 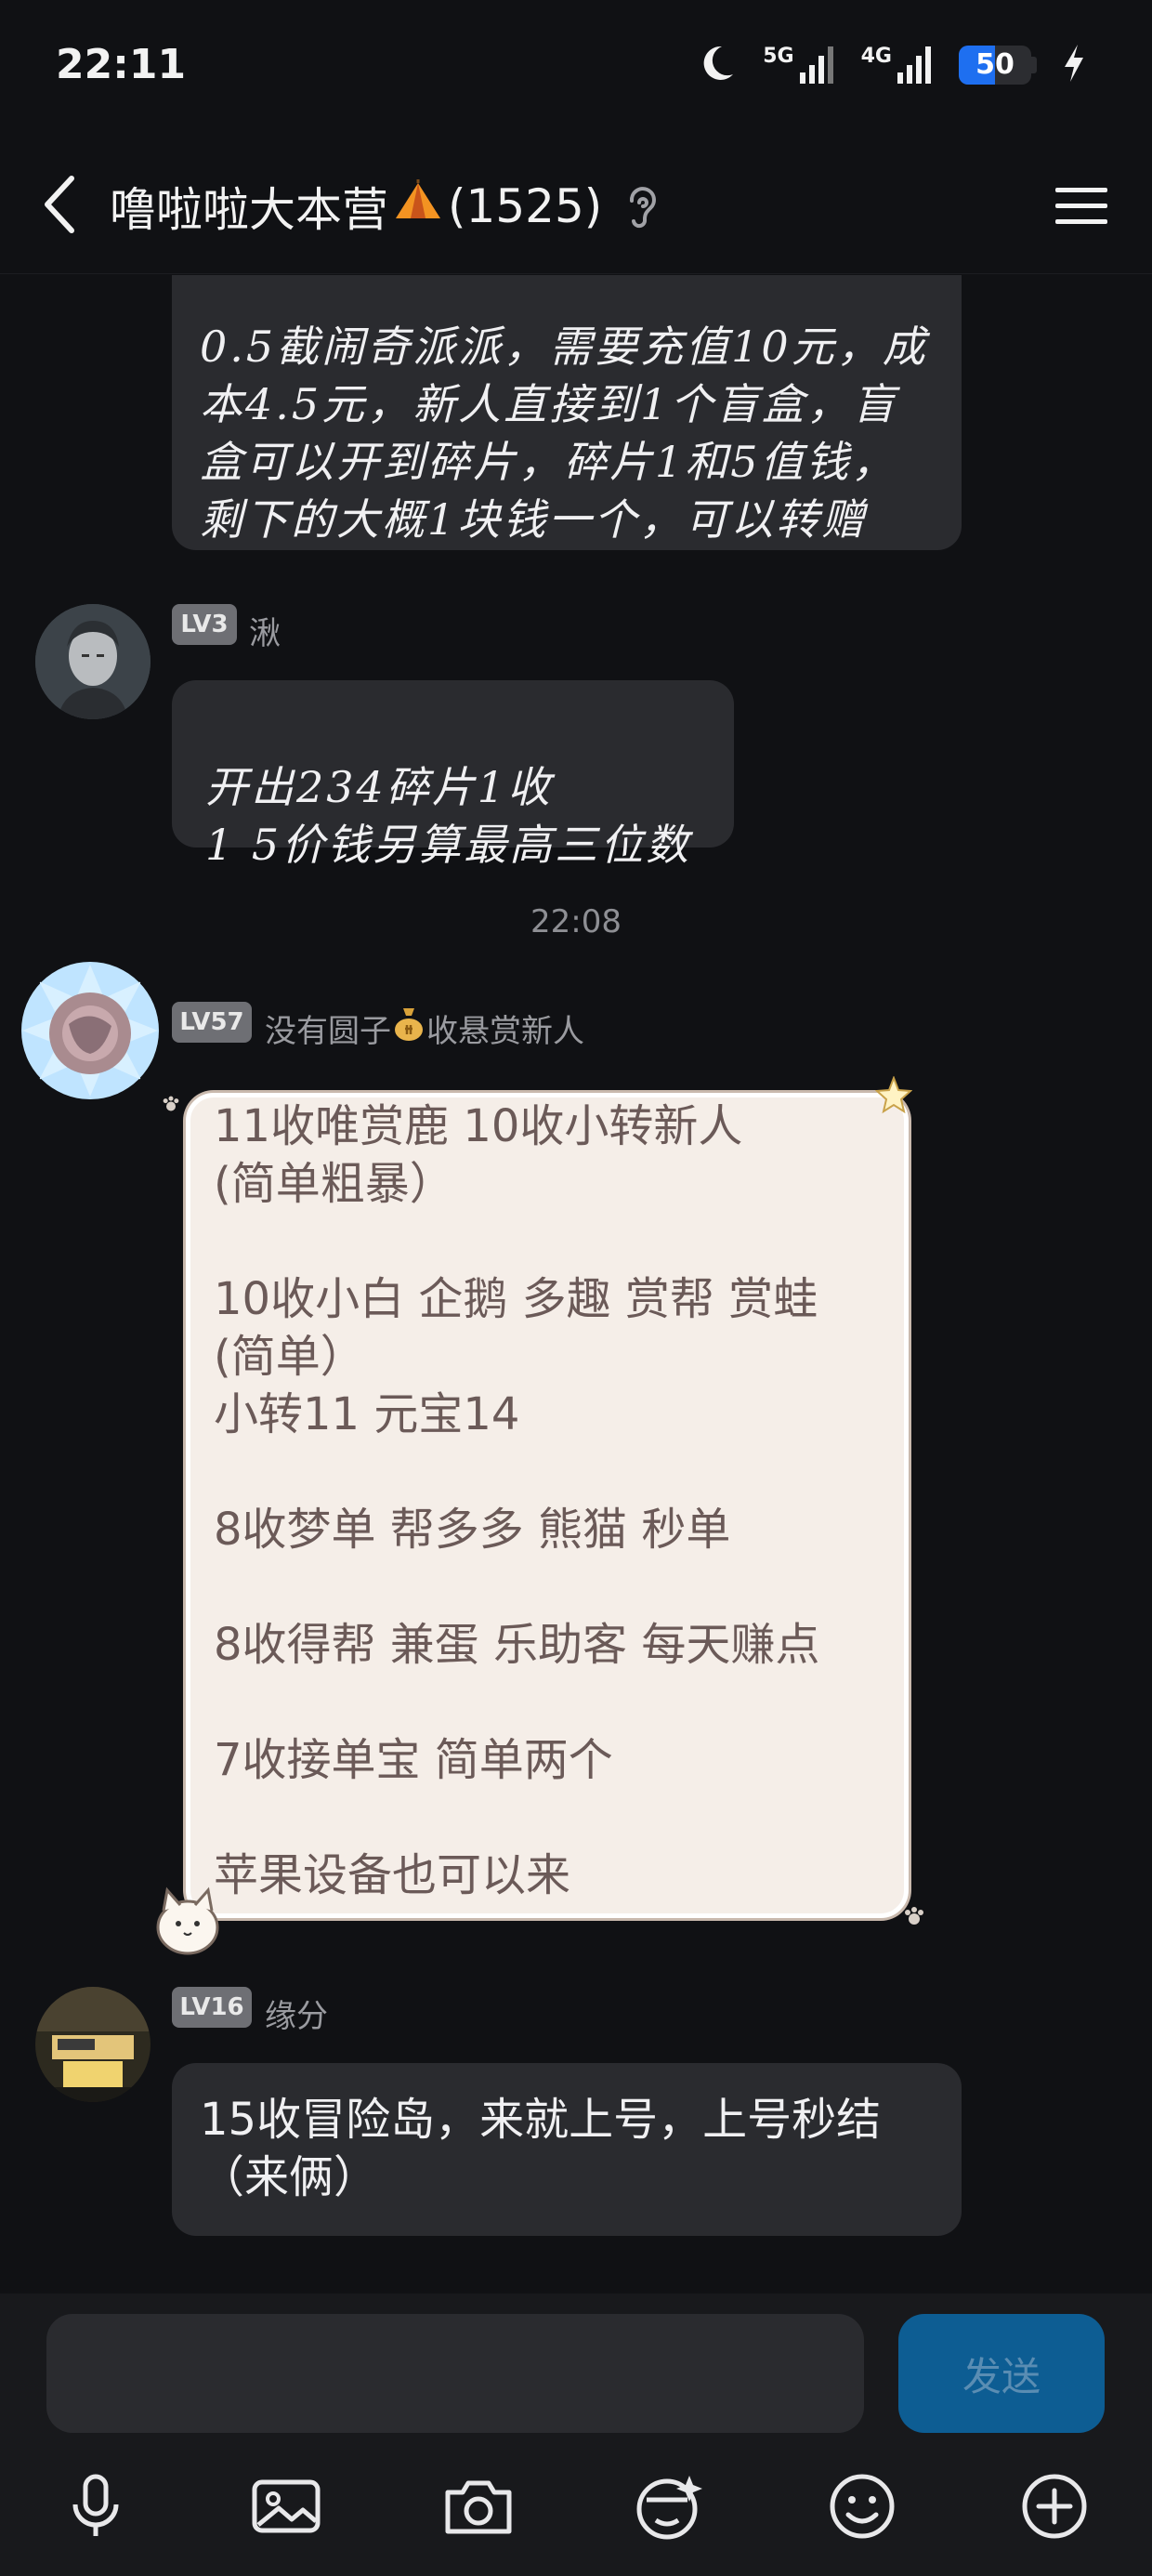 I want to click on chat-header: 噜啦啦大本营 (1525), so click(x=576, y=206).